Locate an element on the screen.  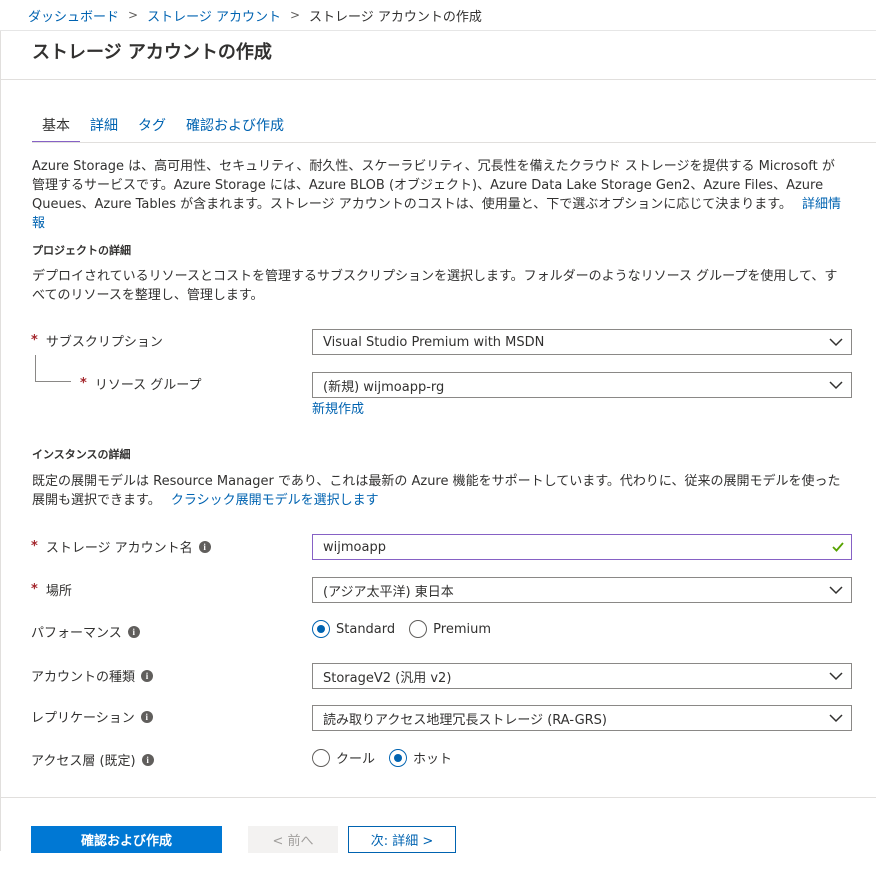
subscription-label: * サブスクリプション is located at coordinates (97, 340).